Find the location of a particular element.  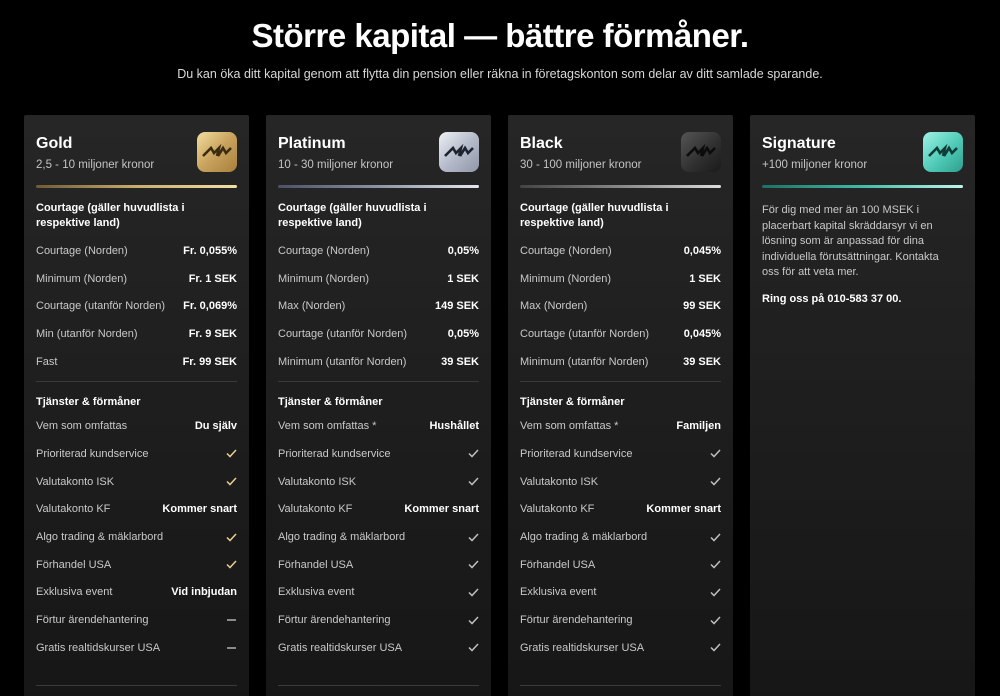

row-label: Max (Norden) is located at coordinates (554, 306).